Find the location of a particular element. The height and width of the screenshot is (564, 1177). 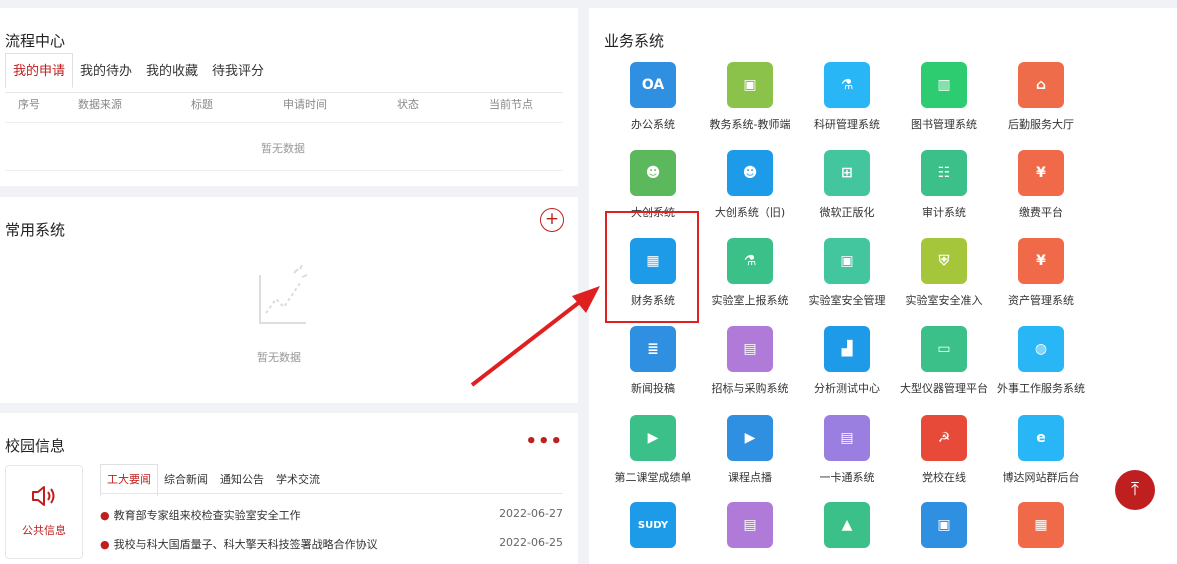

system-globe-monitor: ◍ 外事工作服务系统 is located at coordinates (1041, 361).